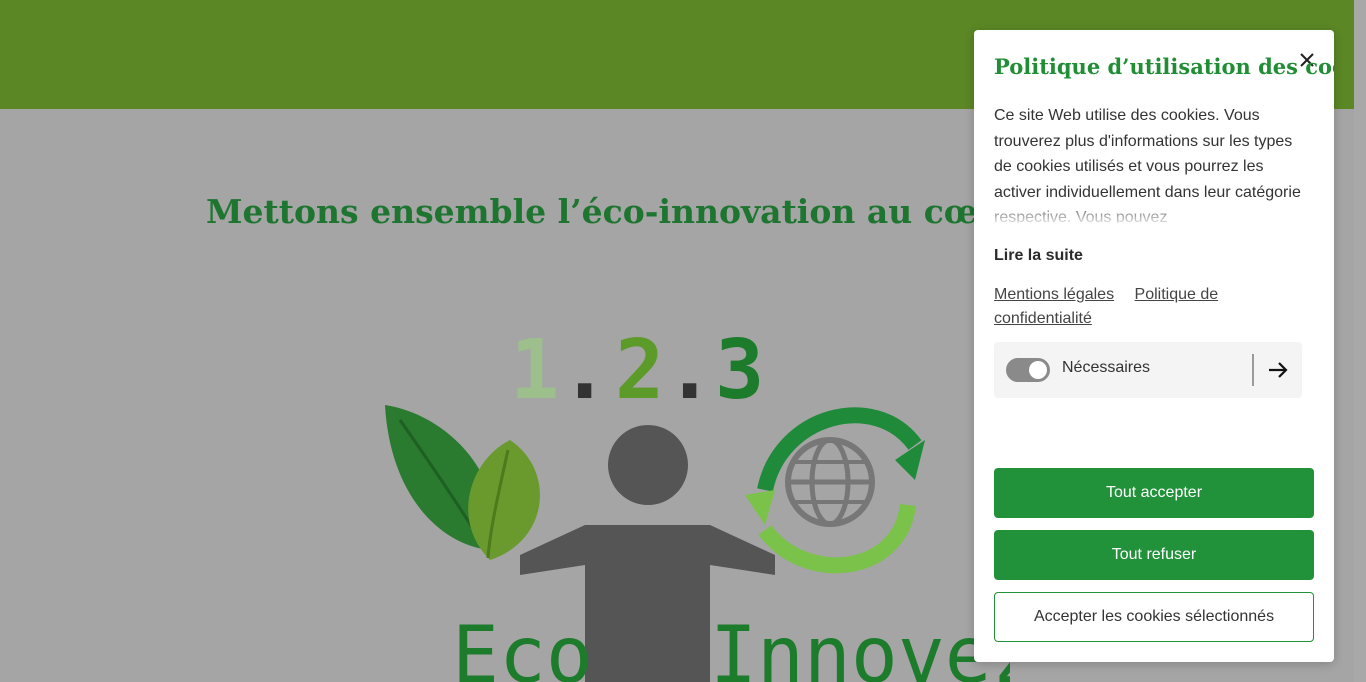  Describe the element at coordinates (1278, 370) in the screenshot. I see `arrow-right-icon` at that location.